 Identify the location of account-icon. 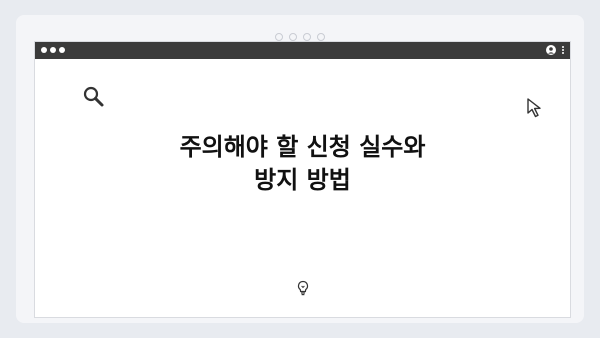
(551, 50).